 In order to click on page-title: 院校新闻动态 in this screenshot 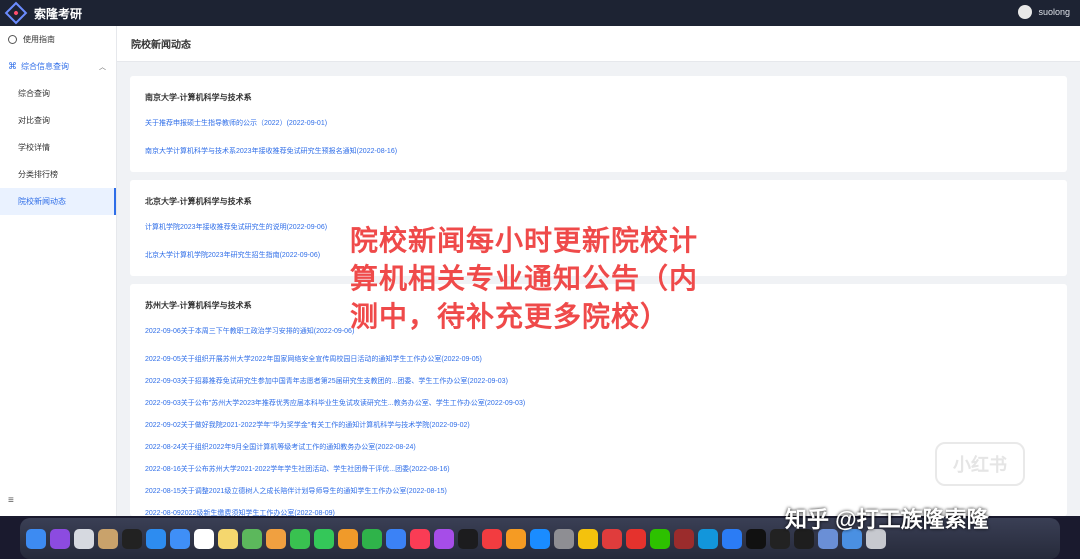, I will do `click(598, 44)`.